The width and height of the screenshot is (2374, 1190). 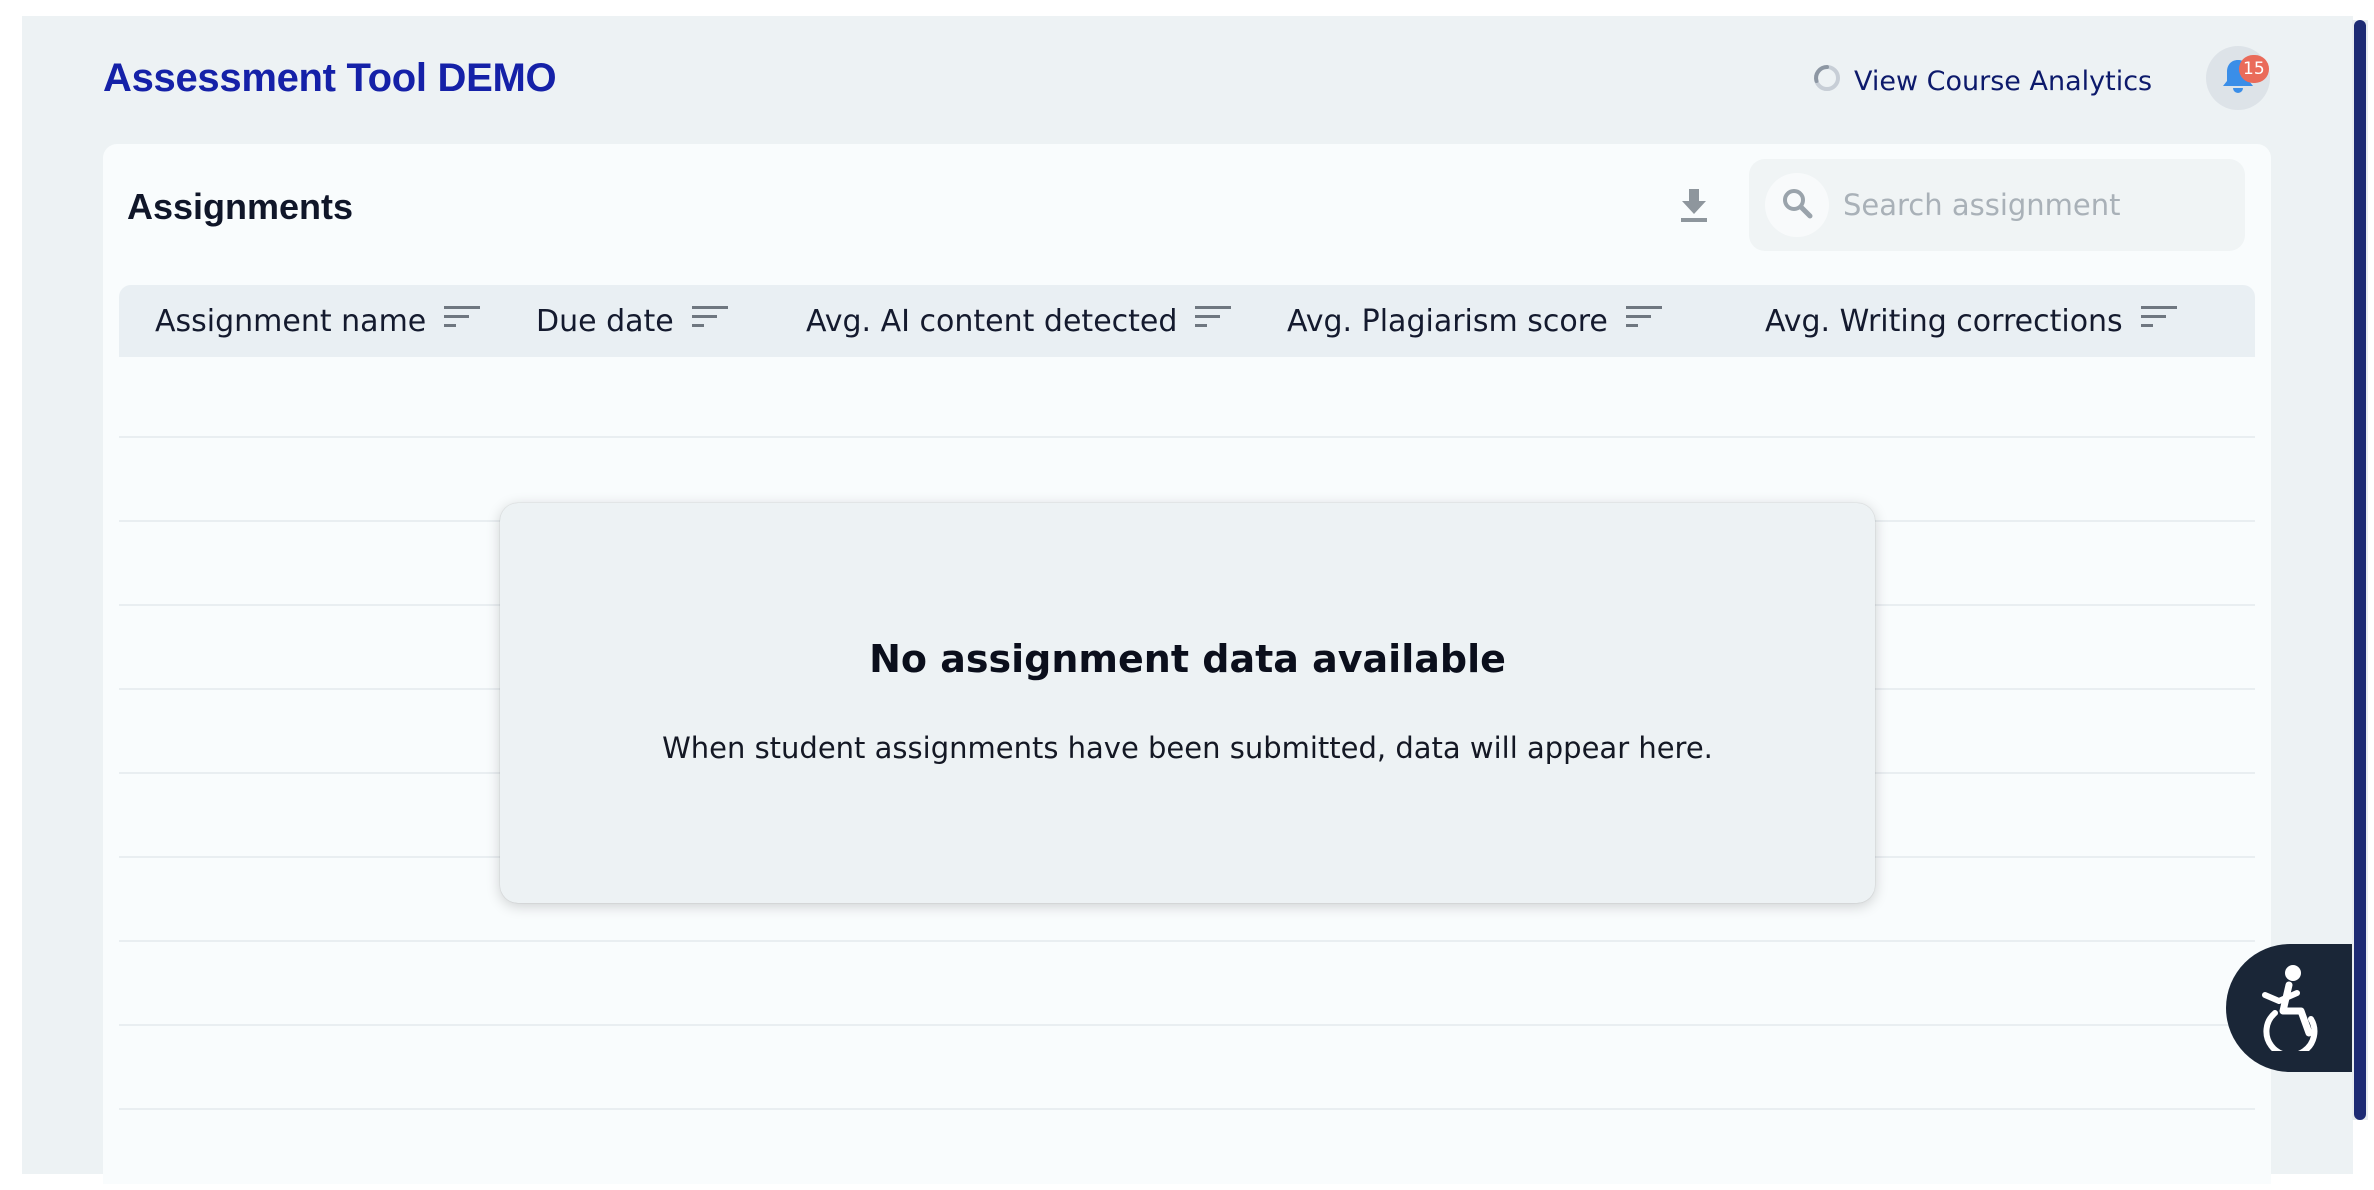 I want to click on column-header-avg-plagiarism: Avg. Plagiarism score, so click(x=1475, y=321).